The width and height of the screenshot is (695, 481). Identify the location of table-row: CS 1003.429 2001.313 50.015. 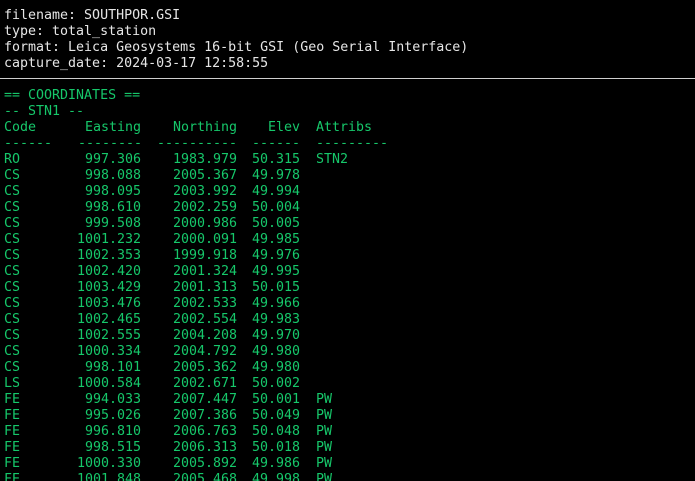
(347, 288).